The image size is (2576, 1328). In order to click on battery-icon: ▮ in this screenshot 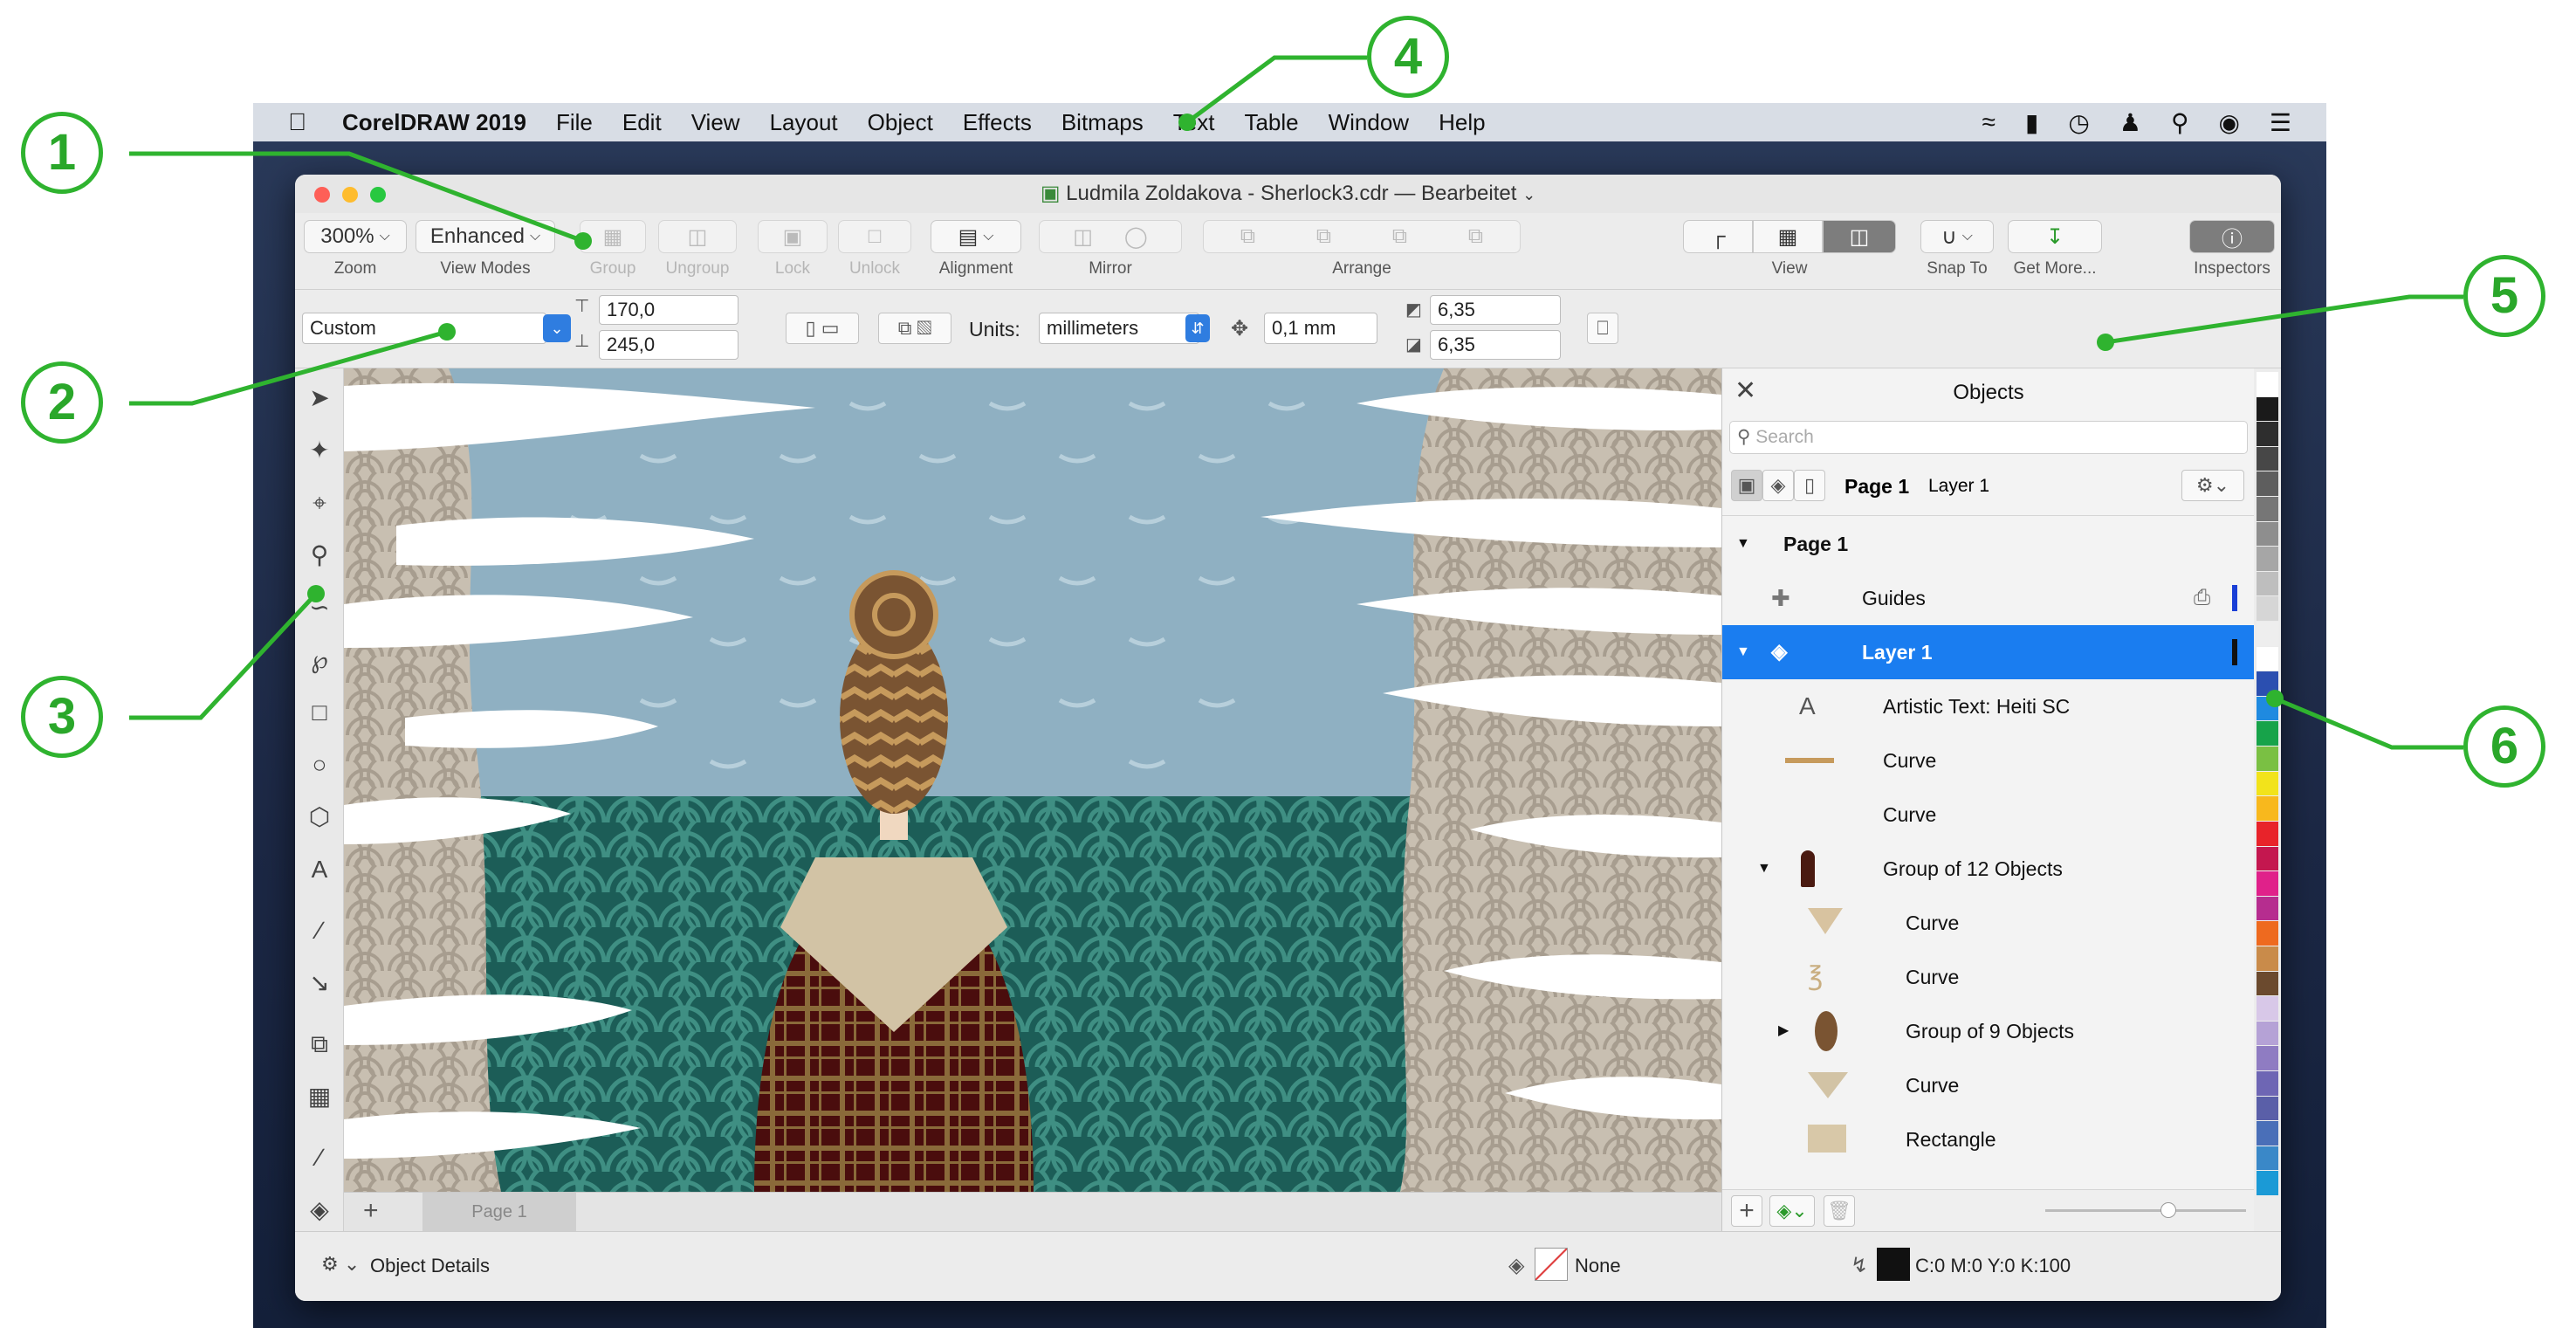, I will do `click(2031, 122)`.